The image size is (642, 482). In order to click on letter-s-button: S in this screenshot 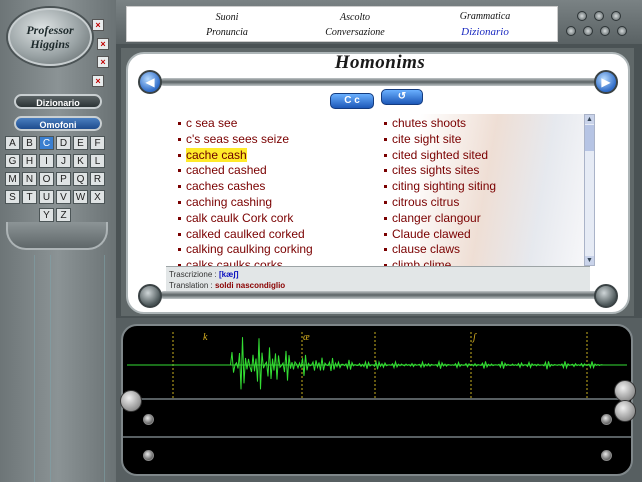, I will do `click(12, 197)`.